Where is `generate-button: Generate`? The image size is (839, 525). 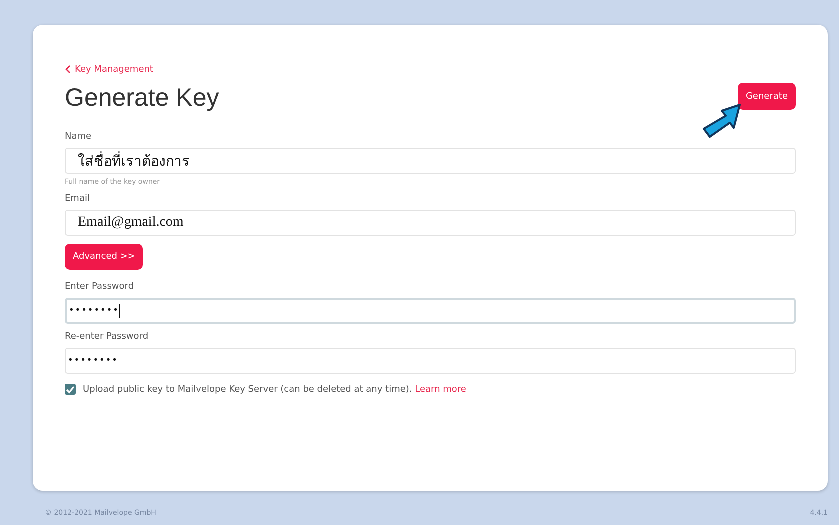 generate-button: Generate is located at coordinates (767, 96).